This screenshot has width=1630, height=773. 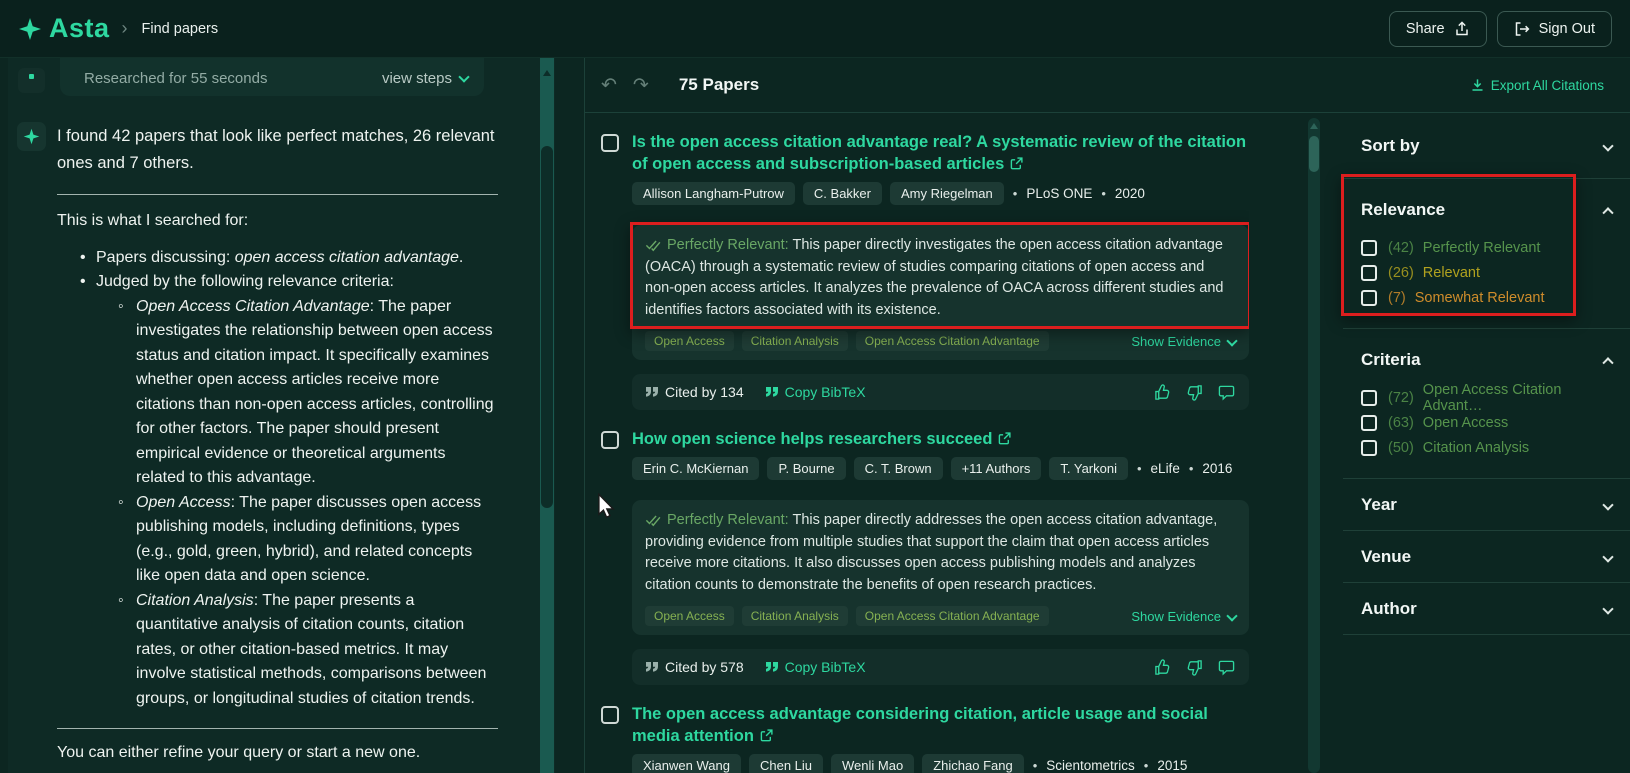 What do you see at coordinates (713, 193) in the screenshot?
I see `author-chip: Allison Langham-Putrow` at bounding box center [713, 193].